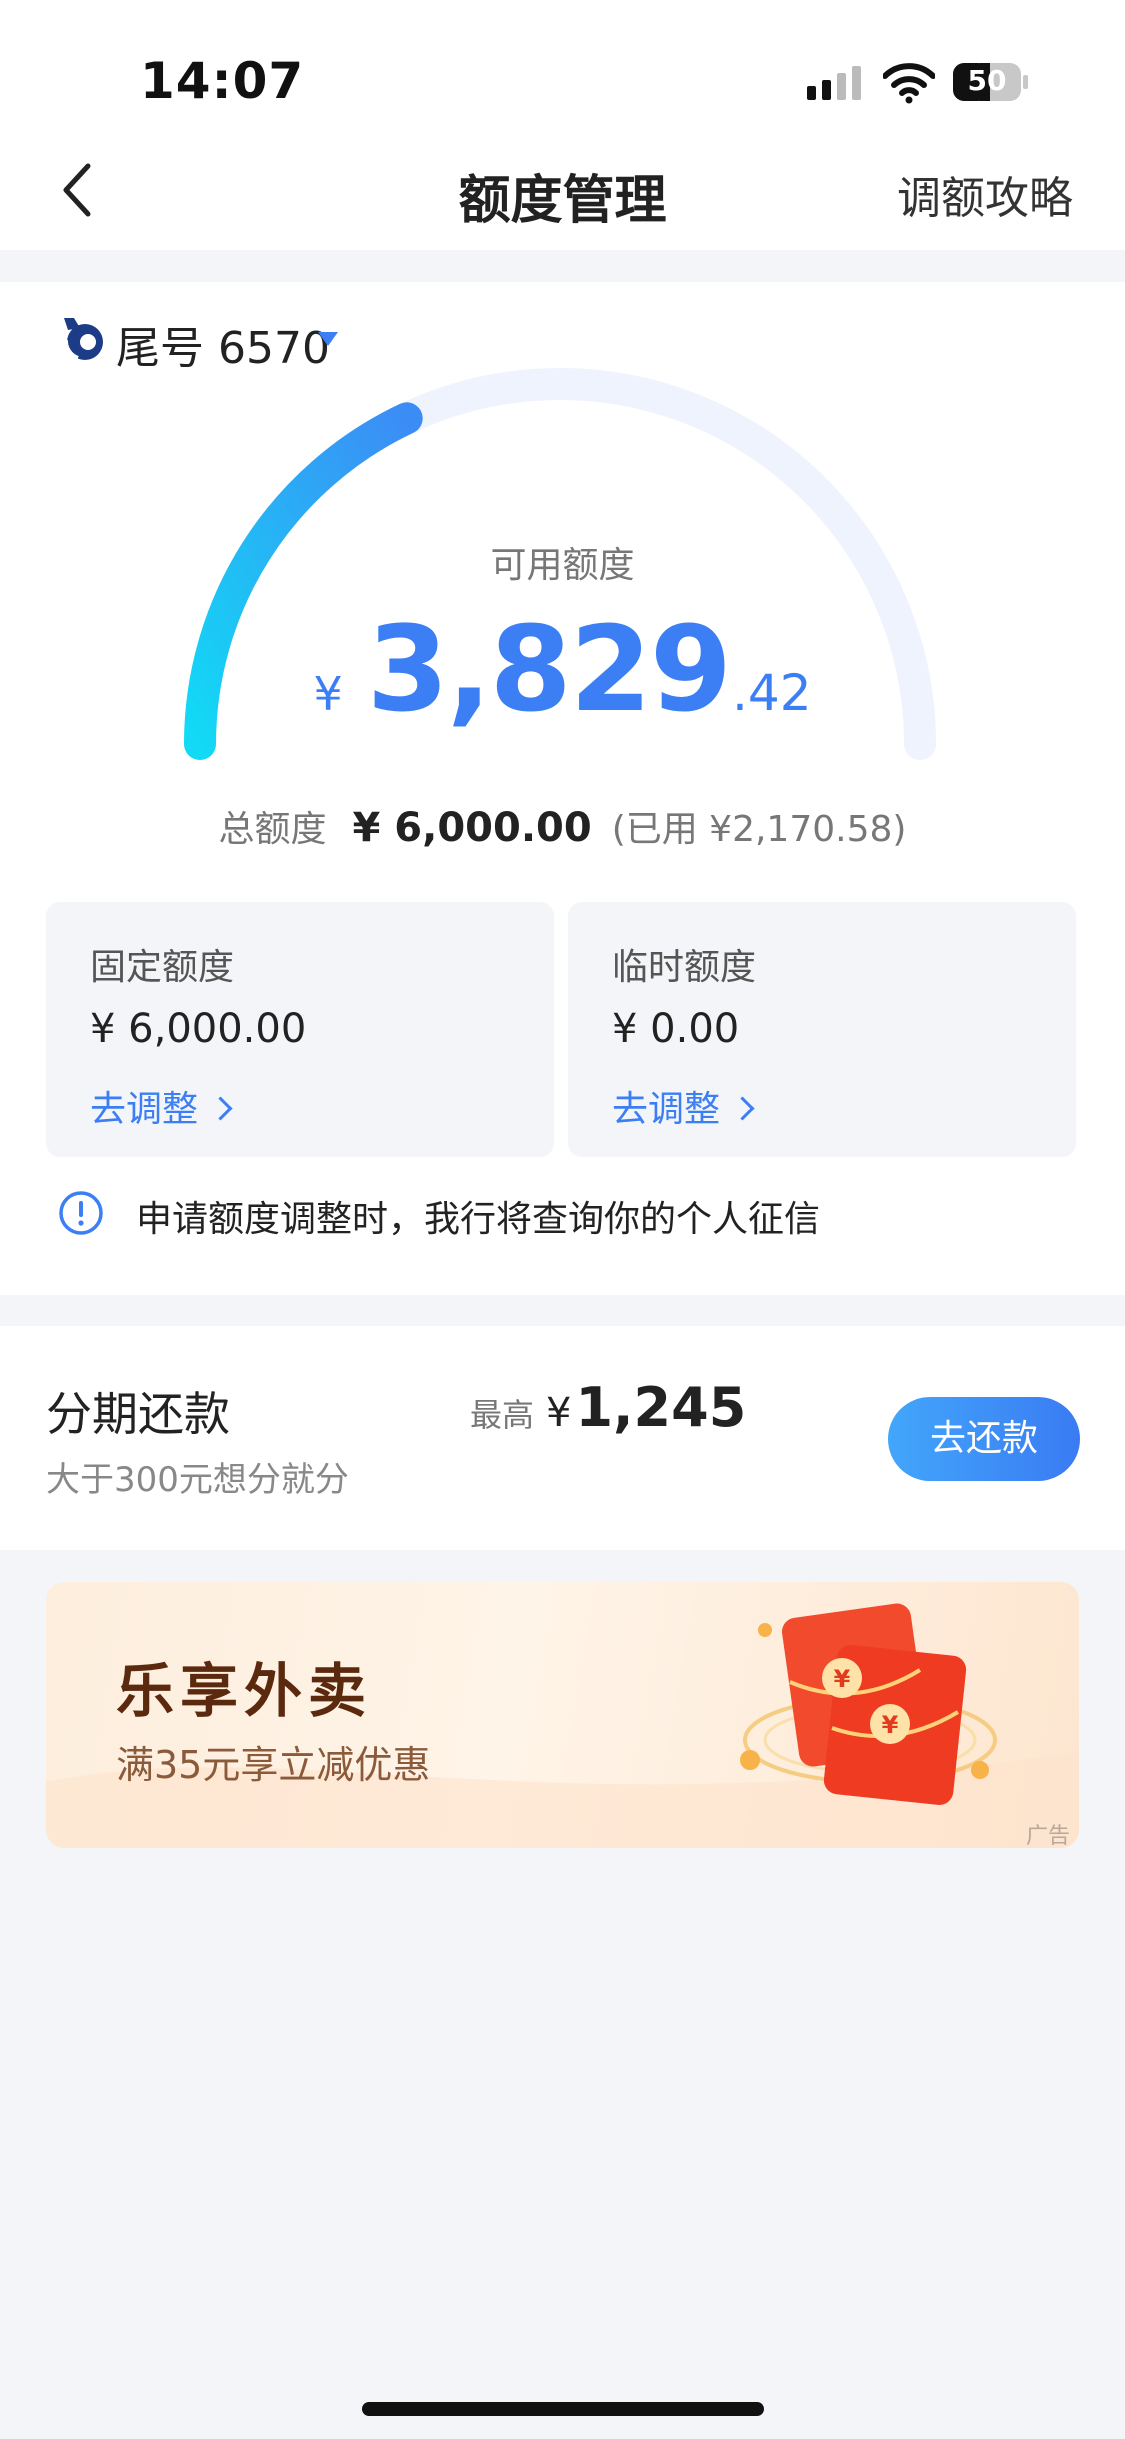 The image size is (1125, 2439). I want to click on banner-title: 乐享外卖, so click(244, 1691).